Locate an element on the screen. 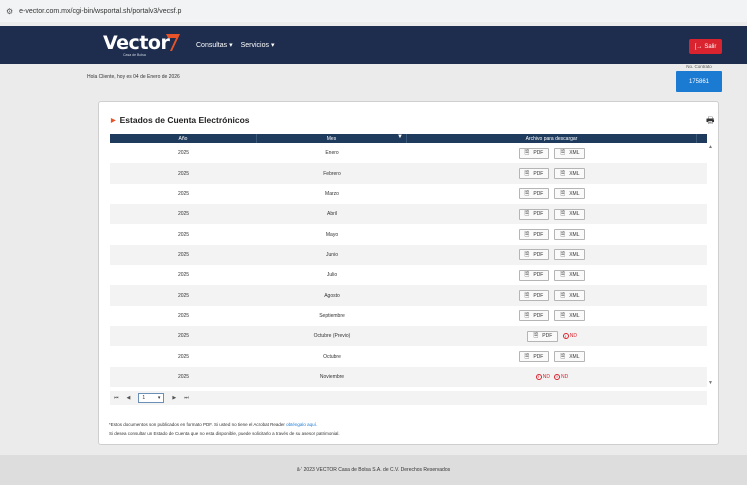  logout-button: [→ Salir is located at coordinates (705, 46).